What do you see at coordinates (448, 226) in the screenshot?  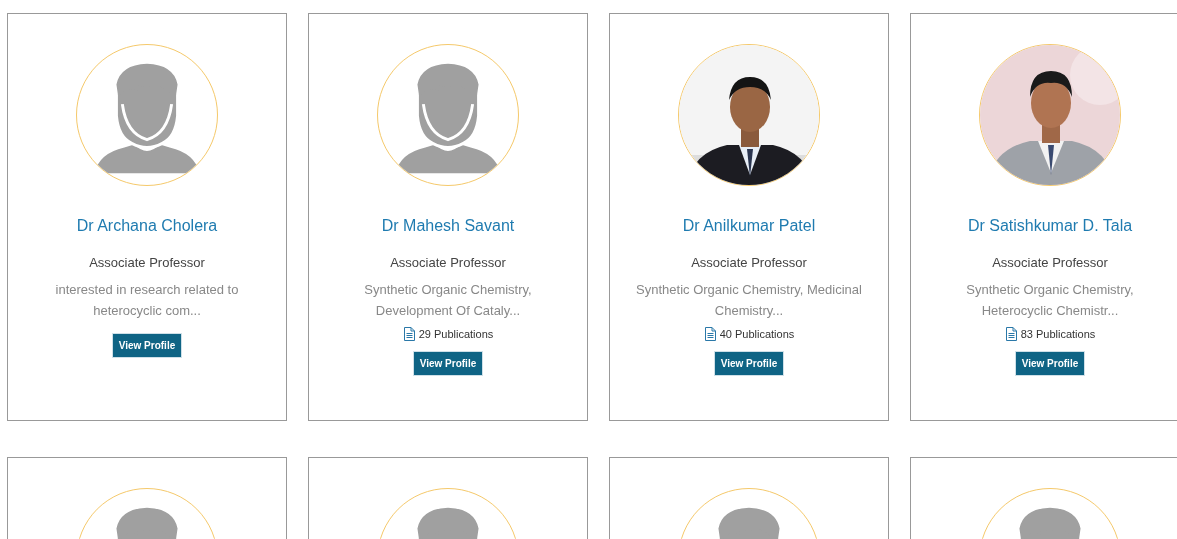 I see `faculty-name: Dr Mahesh Savant` at bounding box center [448, 226].